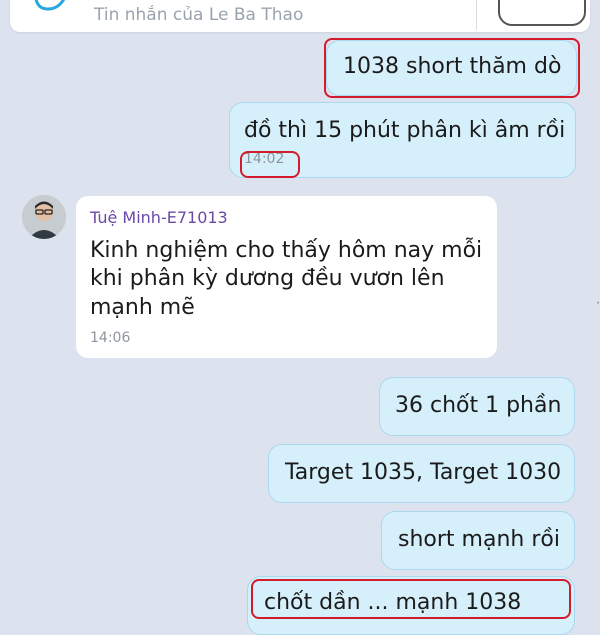 This screenshot has height=635, width=600. Describe the element at coordinates (44, 217) in the screenshot. I see `sender-avatar` at that location.